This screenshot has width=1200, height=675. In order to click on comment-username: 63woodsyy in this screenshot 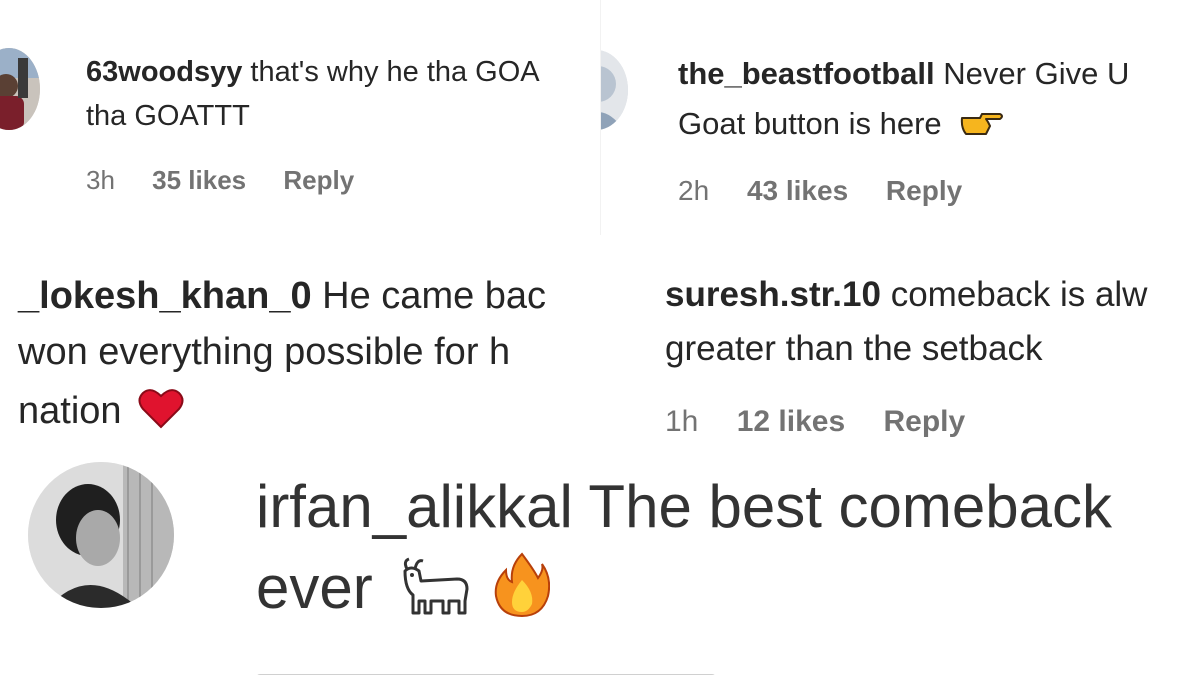, I will do `click(164, 72)`.